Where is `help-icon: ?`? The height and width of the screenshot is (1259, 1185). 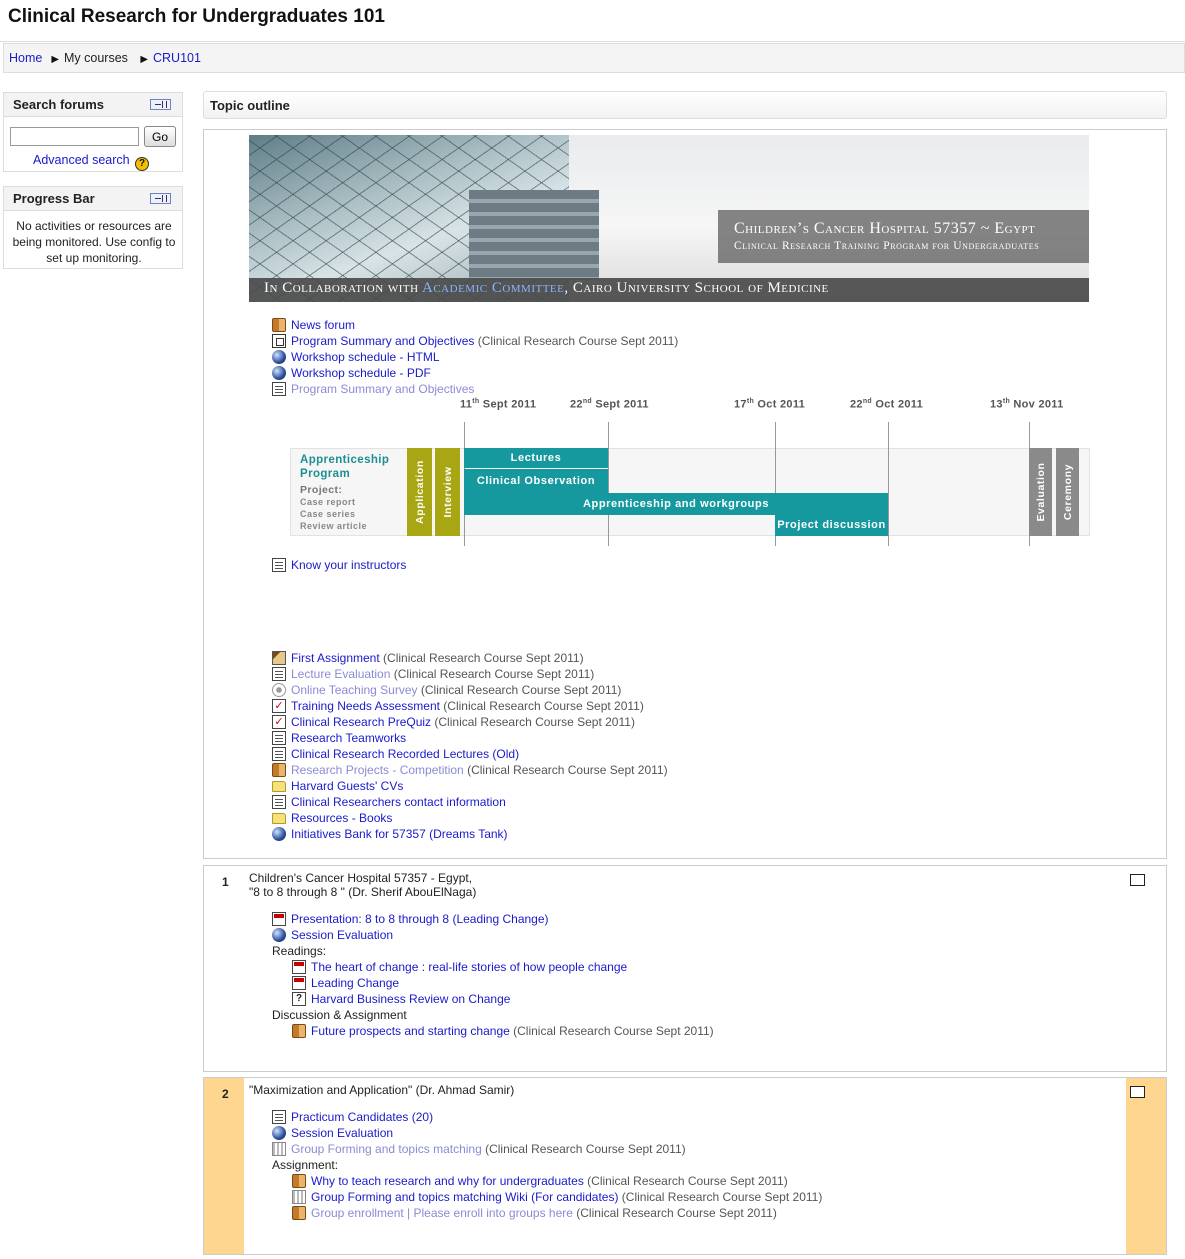 help-icon: ? is located at coordinates (142, 164).